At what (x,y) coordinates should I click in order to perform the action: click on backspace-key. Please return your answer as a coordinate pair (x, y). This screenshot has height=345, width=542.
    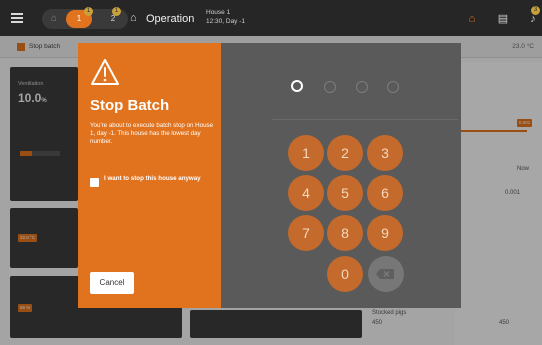
    Looking at the image, I should click on (386, 274).